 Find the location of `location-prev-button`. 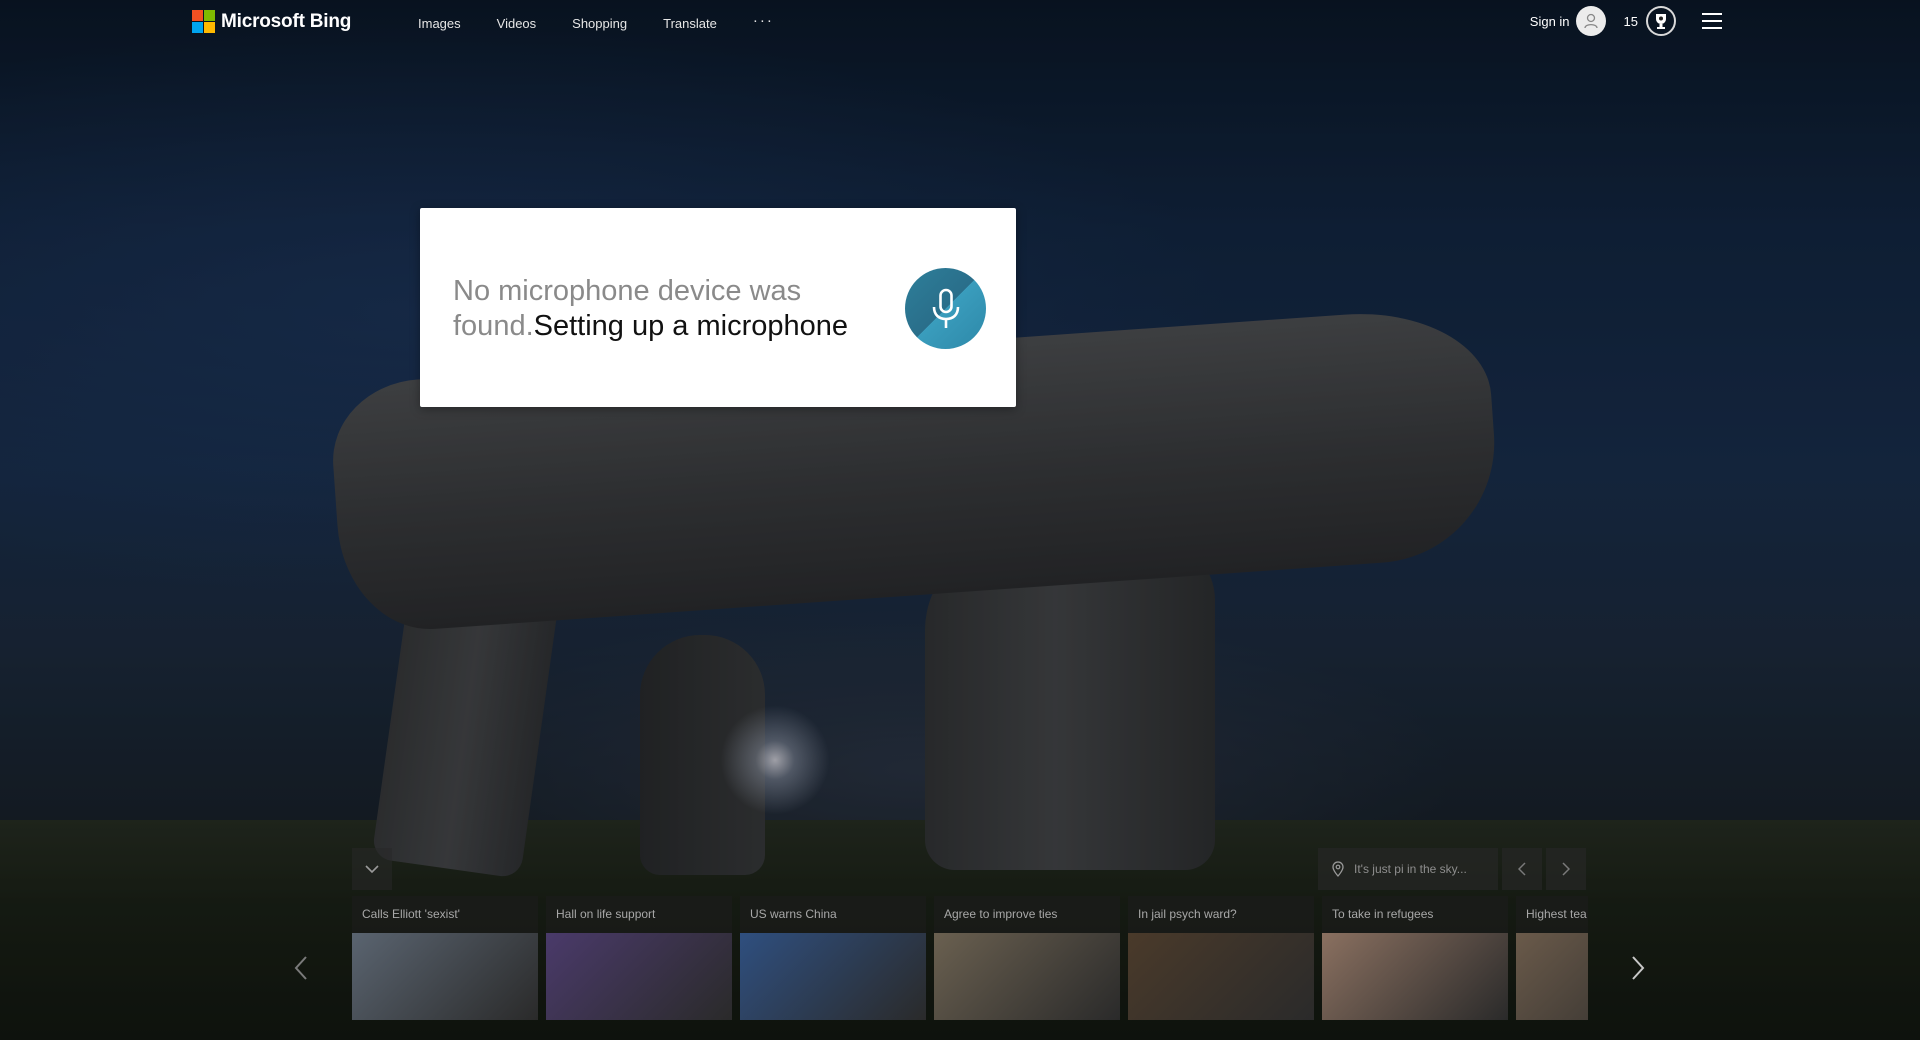

location-prev-button is located at coordinates (1522, 869).